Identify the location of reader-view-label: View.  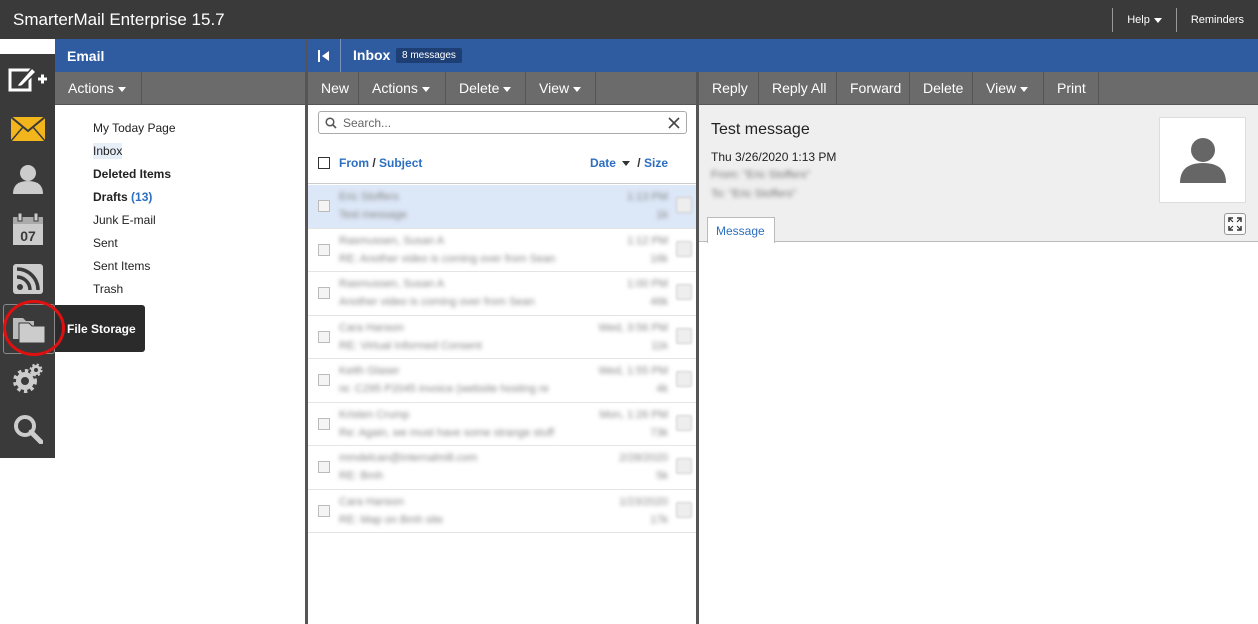
(1001, 88).